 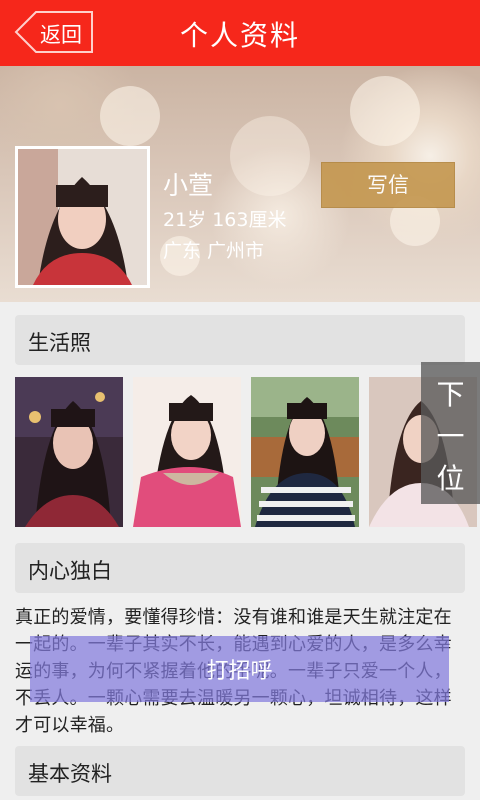 I want to click on say-hello-label: 打招呼, so click(x=239, y=671).